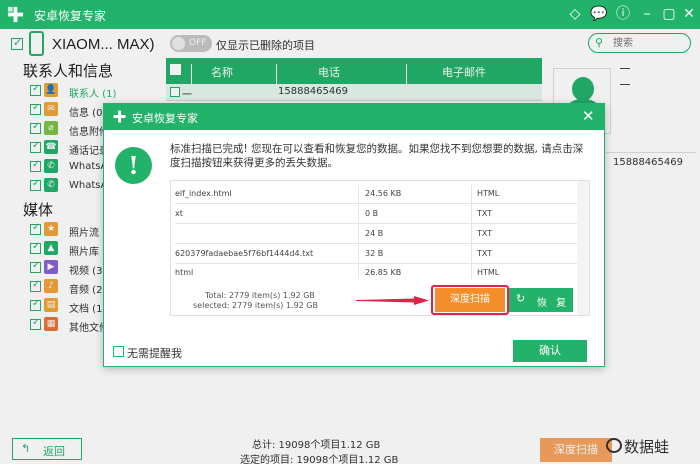  I want to click on scan-total: Total: 2779 item(s) 1.92 GB, so click(260, 295).